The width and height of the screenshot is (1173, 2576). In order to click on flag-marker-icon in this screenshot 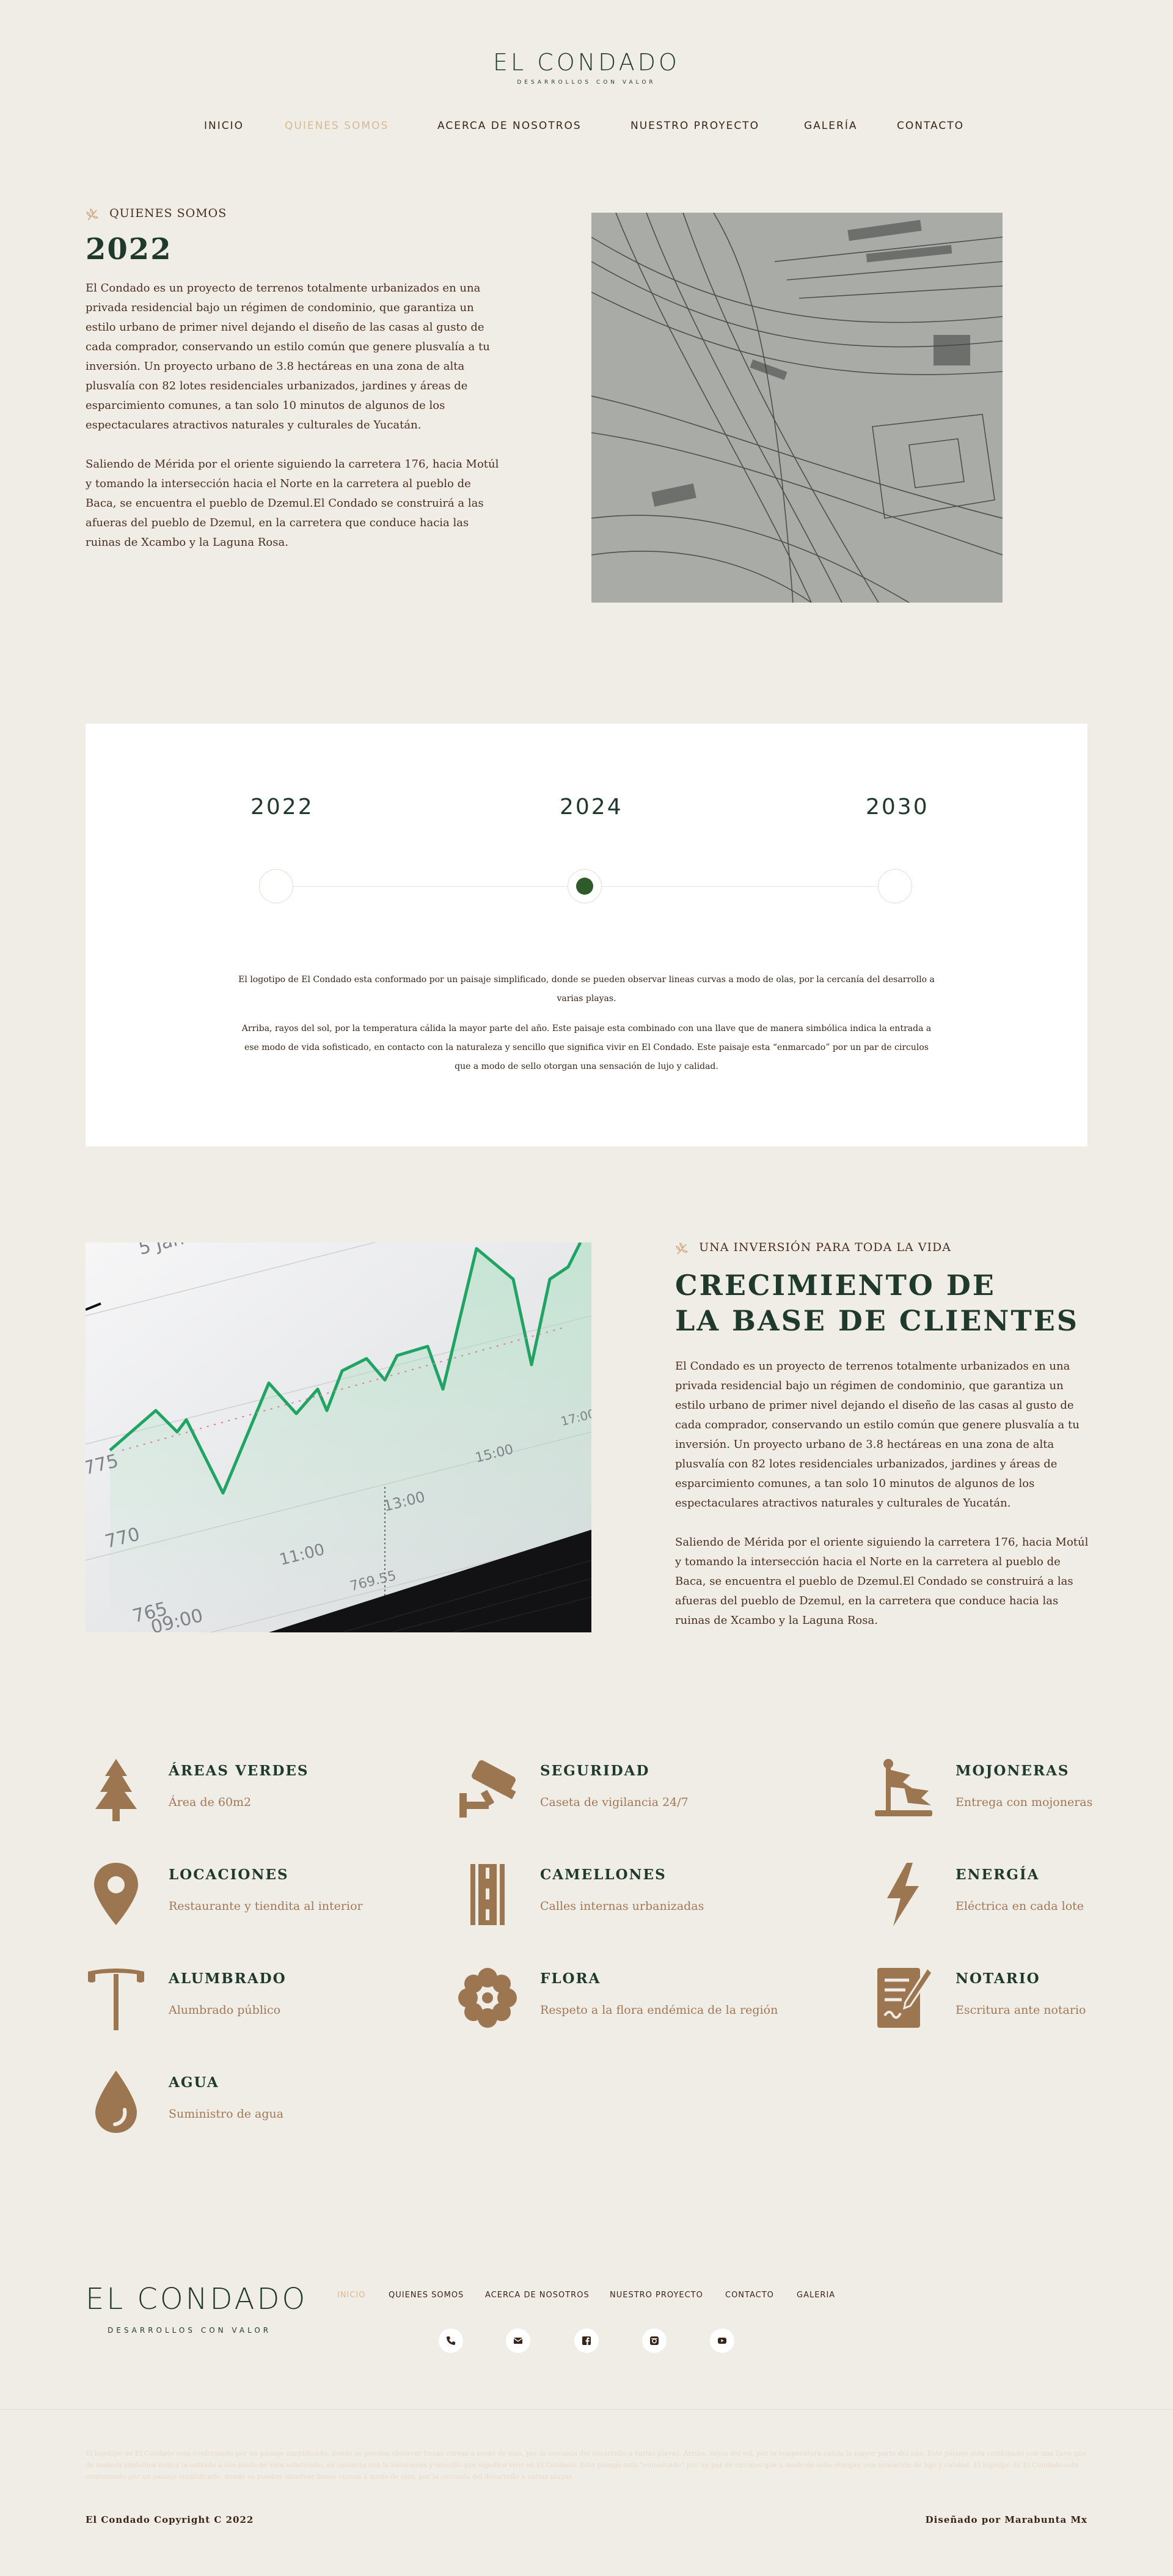, I will do `click(903, 1787)`.